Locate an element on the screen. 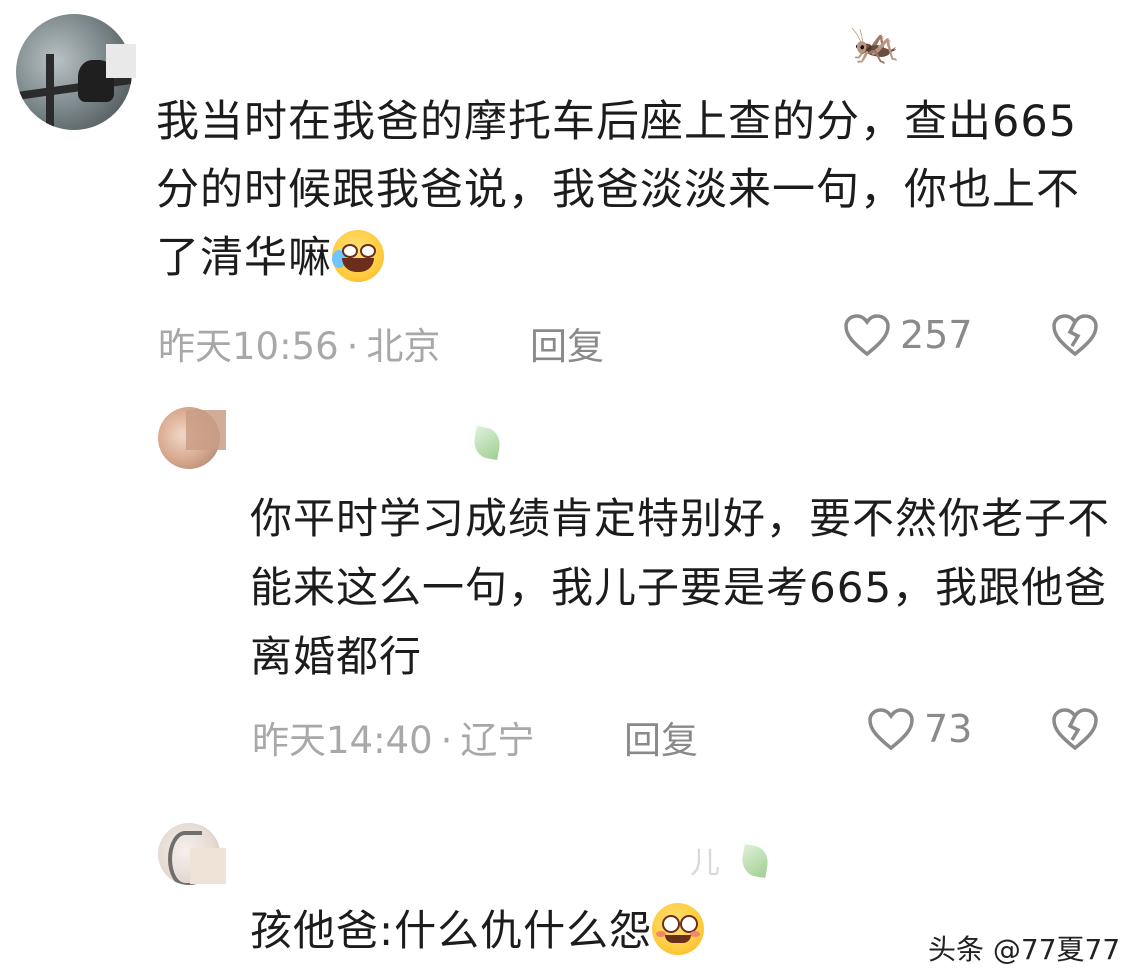  like-count: 257 is located at coordinates (936, 335).